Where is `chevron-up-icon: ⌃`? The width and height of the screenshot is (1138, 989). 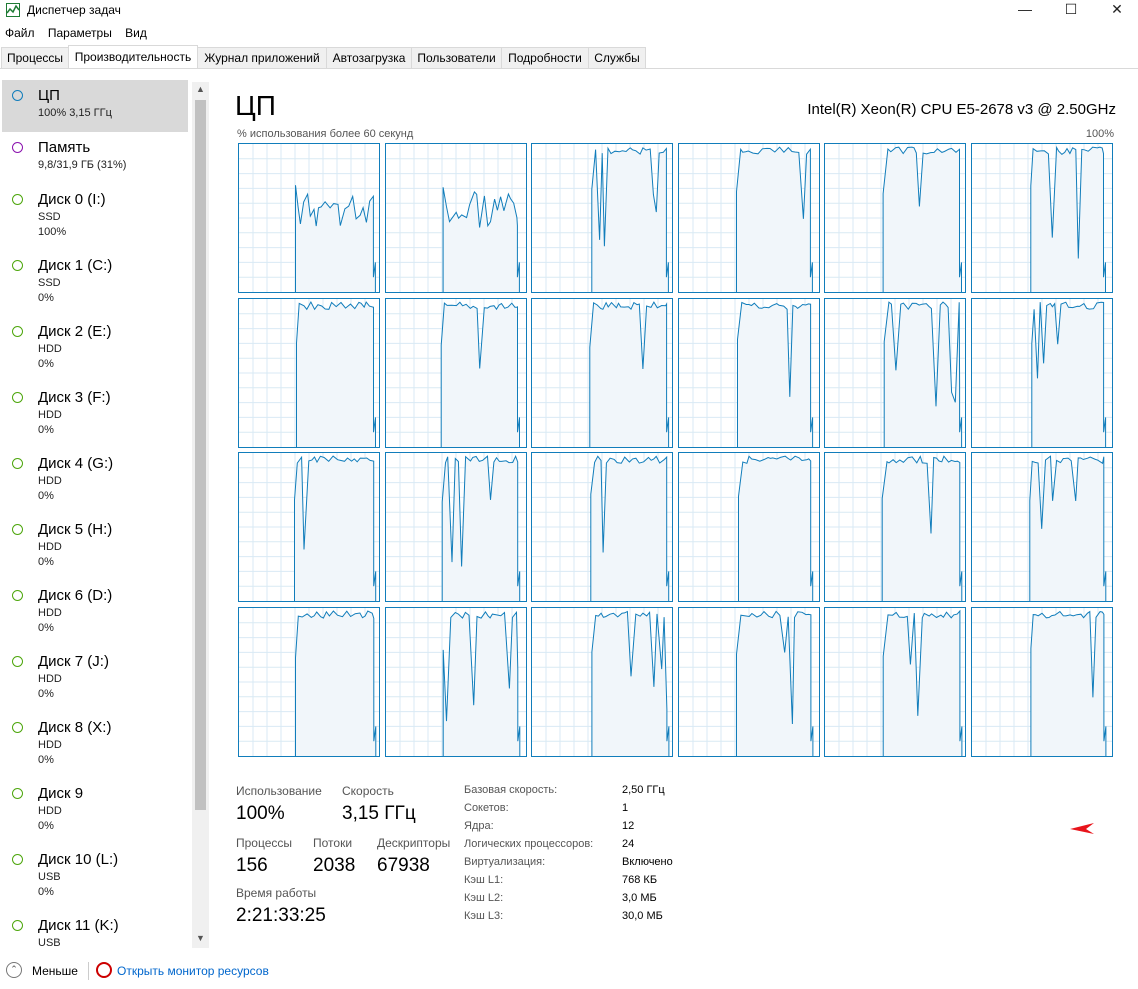 chevron-up-icon: ⌃ is located at coordinates (14, 970).